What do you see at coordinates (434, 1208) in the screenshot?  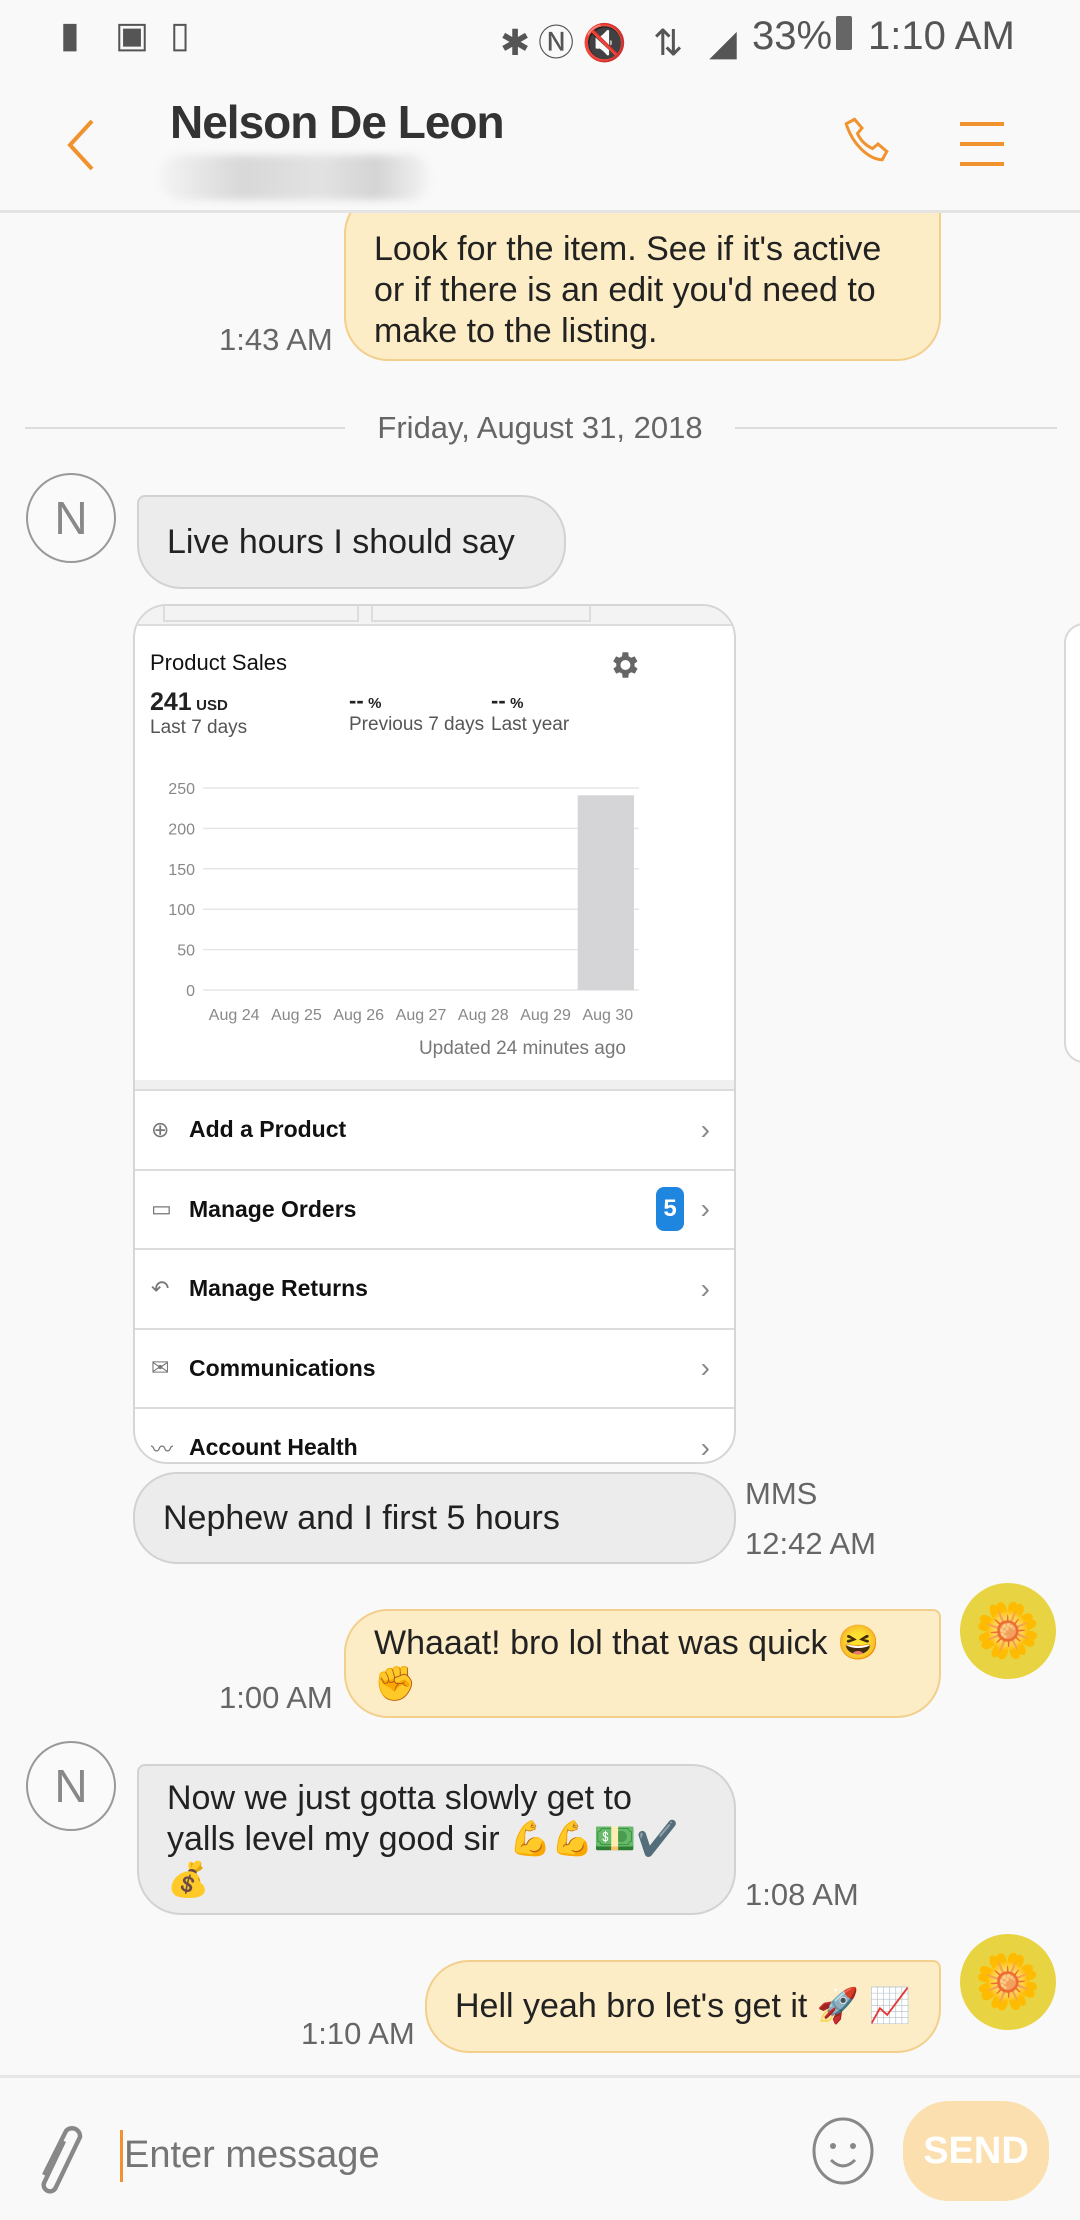 I see `menu-row-manage-orders: ▭ Manage Orders 5 ›` at bounding box center [434, 1208].